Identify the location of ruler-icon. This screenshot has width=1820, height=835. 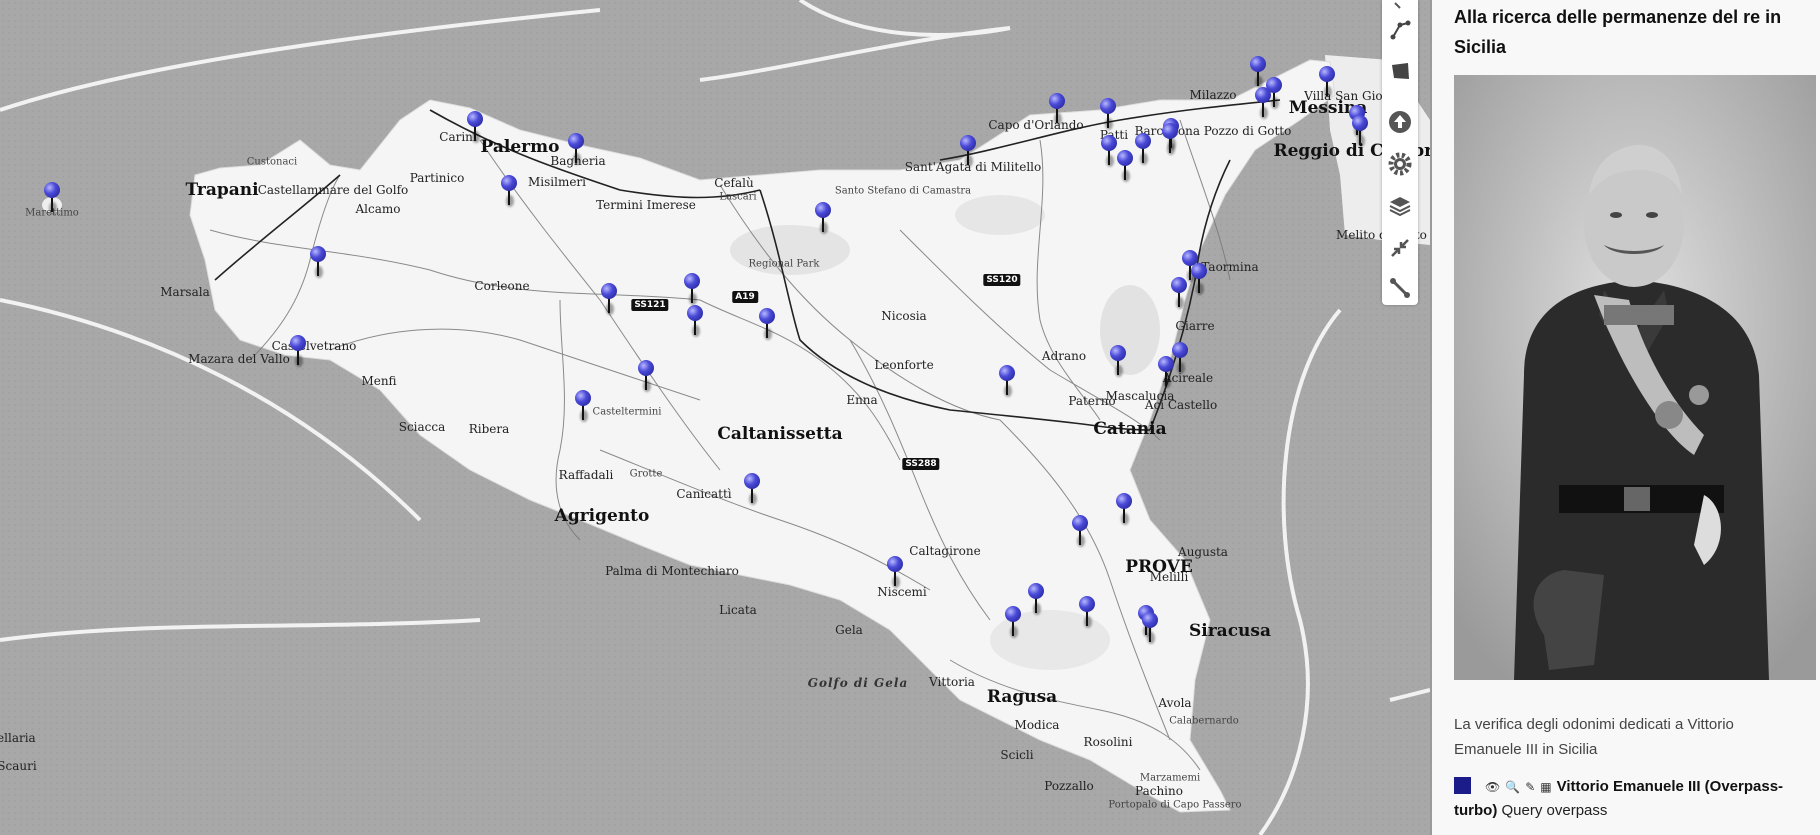
(1400, 288).